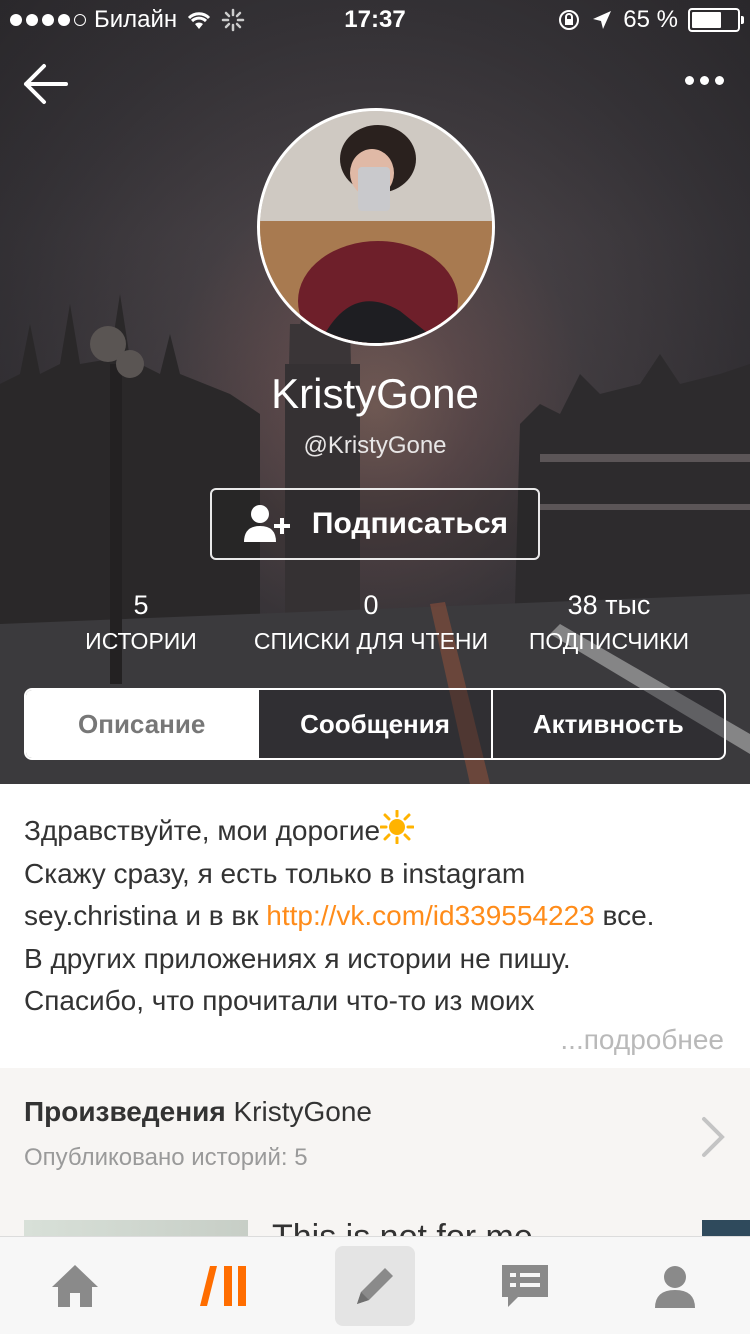  Describe the element at coordinates (279, 1000) in the screenshot. I see `description-line: Спасибо, что прочитали что-то из моих` at that location.